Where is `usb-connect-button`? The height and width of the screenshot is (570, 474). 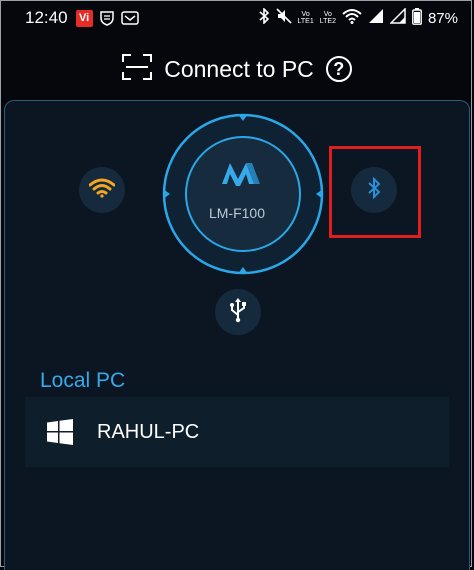 usb-connect-button is located at coordinates (238, 312).